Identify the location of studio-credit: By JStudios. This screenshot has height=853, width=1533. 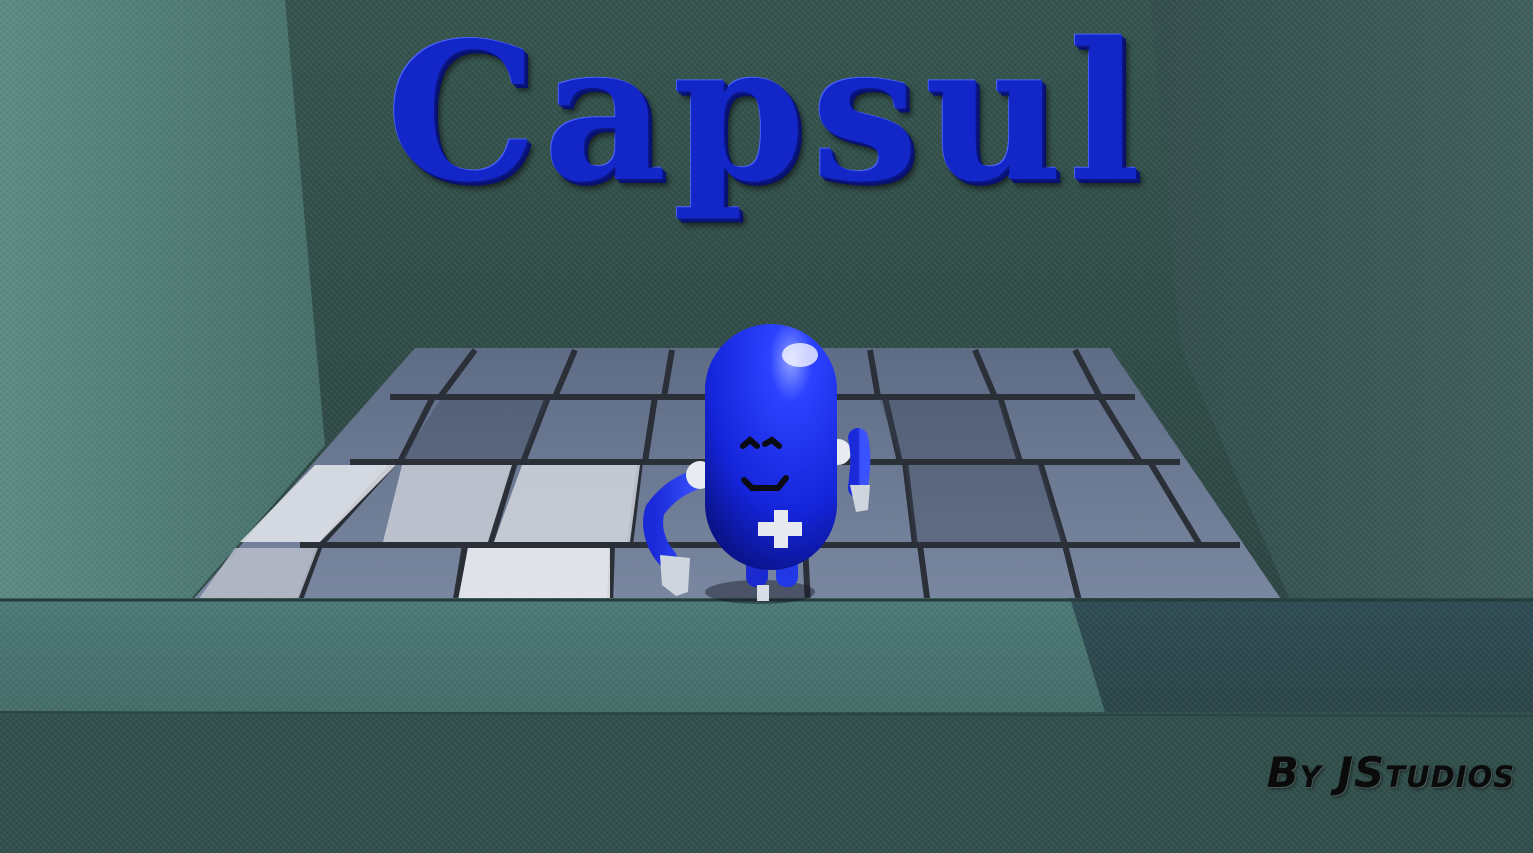
(1390, 772).